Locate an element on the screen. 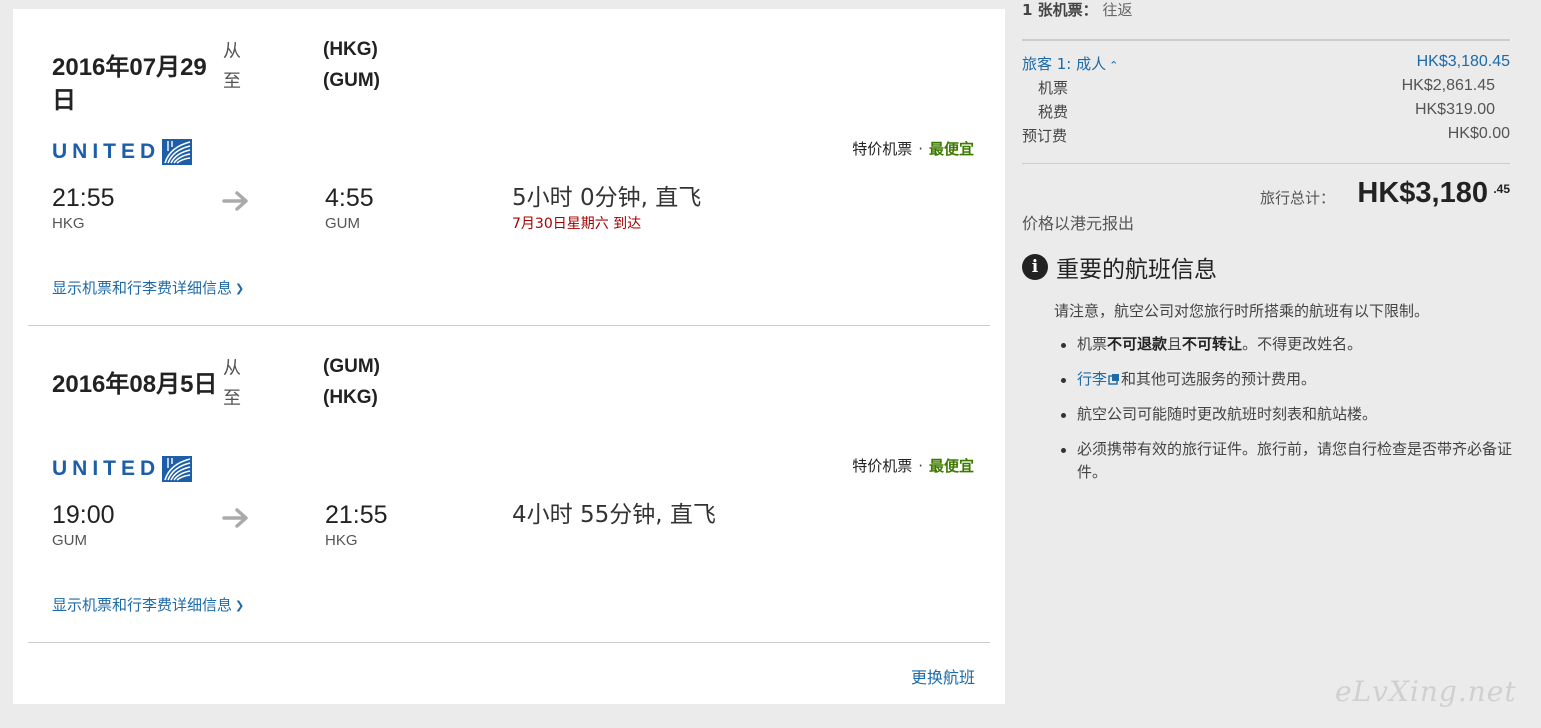 The width and height of the screenshot is (1541, 728). departure-block: 19:00 GUM is located at coordinates (83, 525).